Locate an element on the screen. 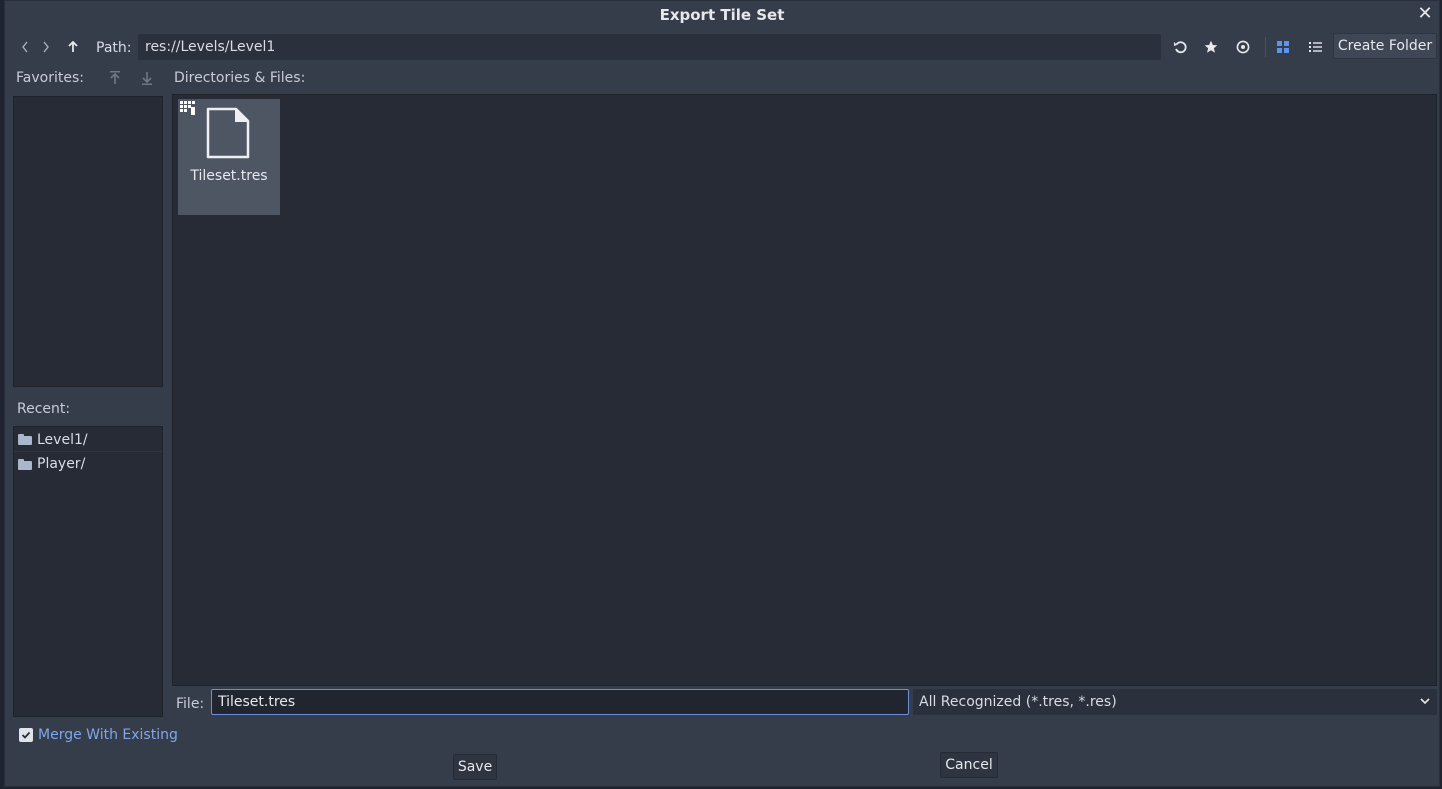 The height and width of the screenshot is (789, 1442). close-icon: ✕ is located at coordinates (1425, 13).